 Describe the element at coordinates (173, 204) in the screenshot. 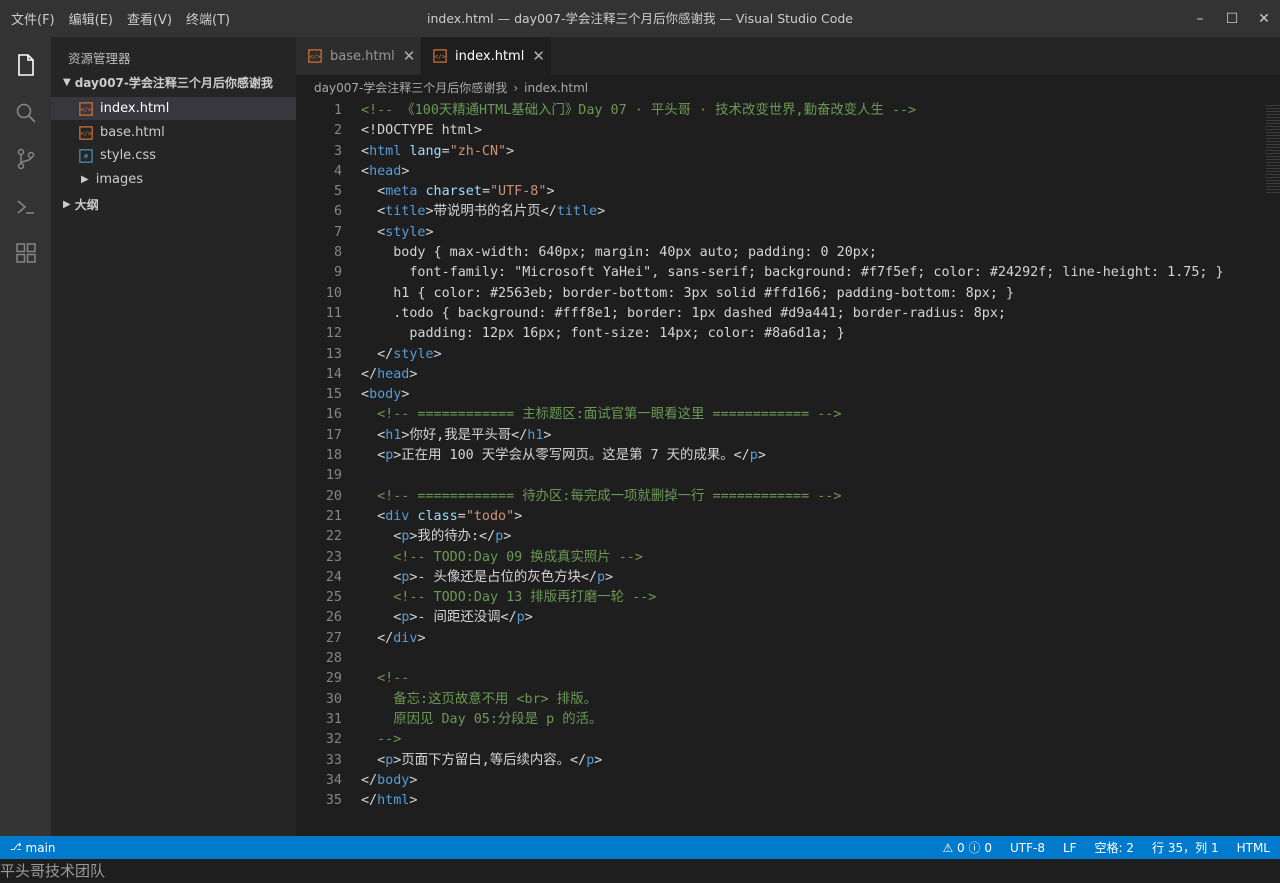

I see `outline-section: ▶ 大纲` at that location.